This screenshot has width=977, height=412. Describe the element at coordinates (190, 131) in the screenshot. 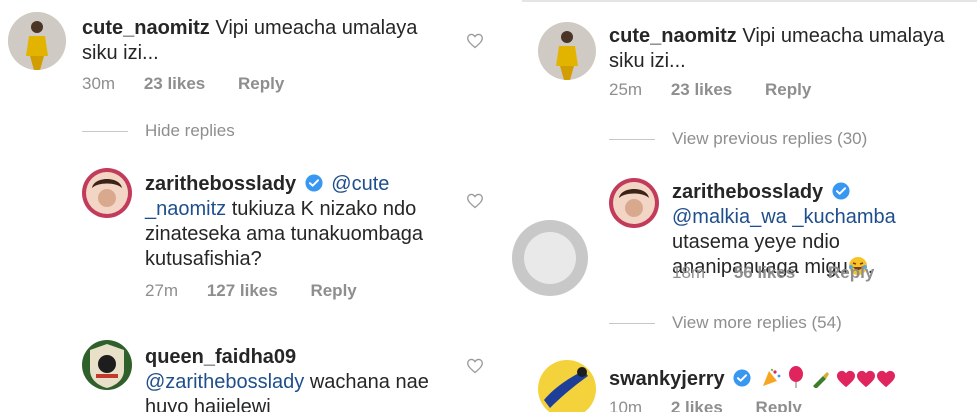

I see `hide-replies-link: Hide replies` at that location.